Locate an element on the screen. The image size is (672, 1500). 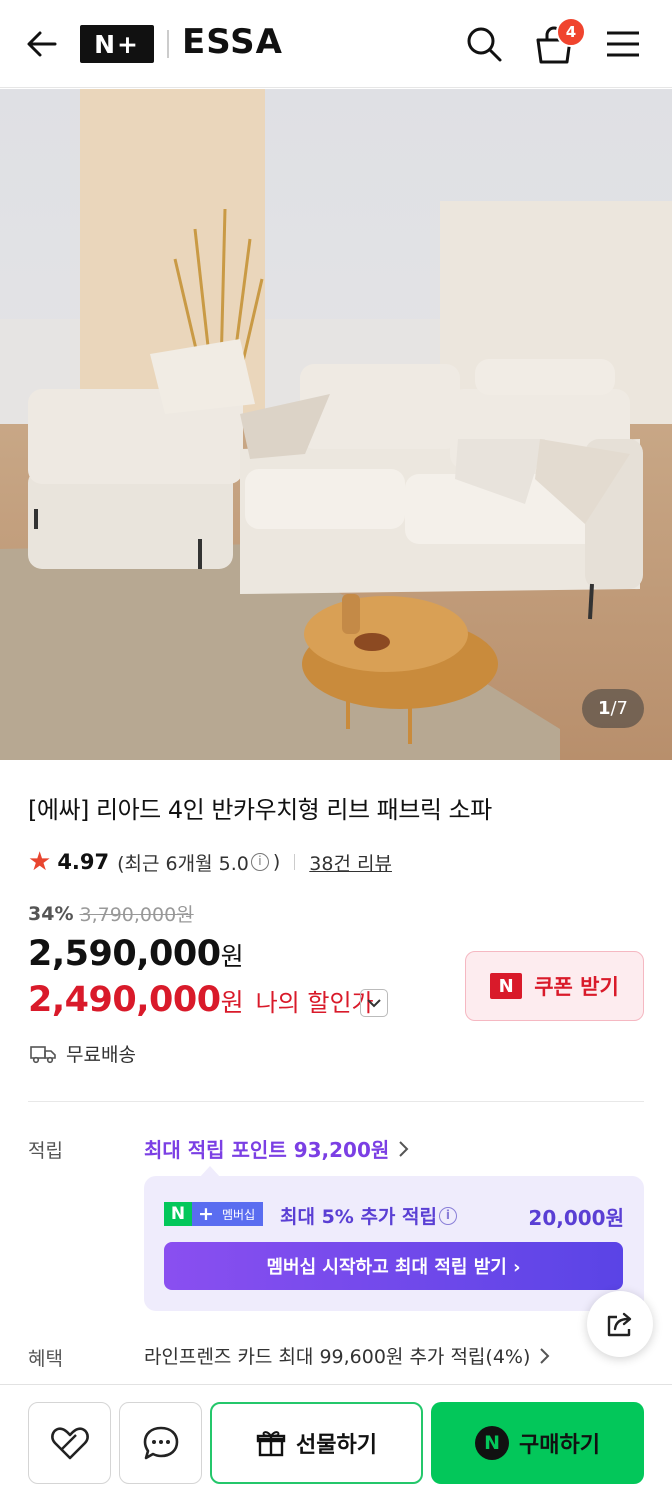
chevron-down-icon is located at coordinates (374, 1003).